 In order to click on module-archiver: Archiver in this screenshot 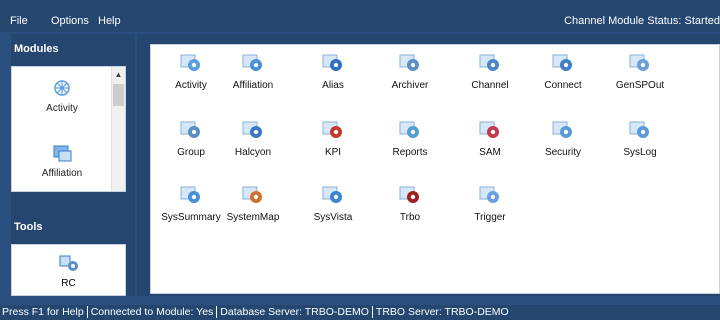, I will do `click(410, 72)`.